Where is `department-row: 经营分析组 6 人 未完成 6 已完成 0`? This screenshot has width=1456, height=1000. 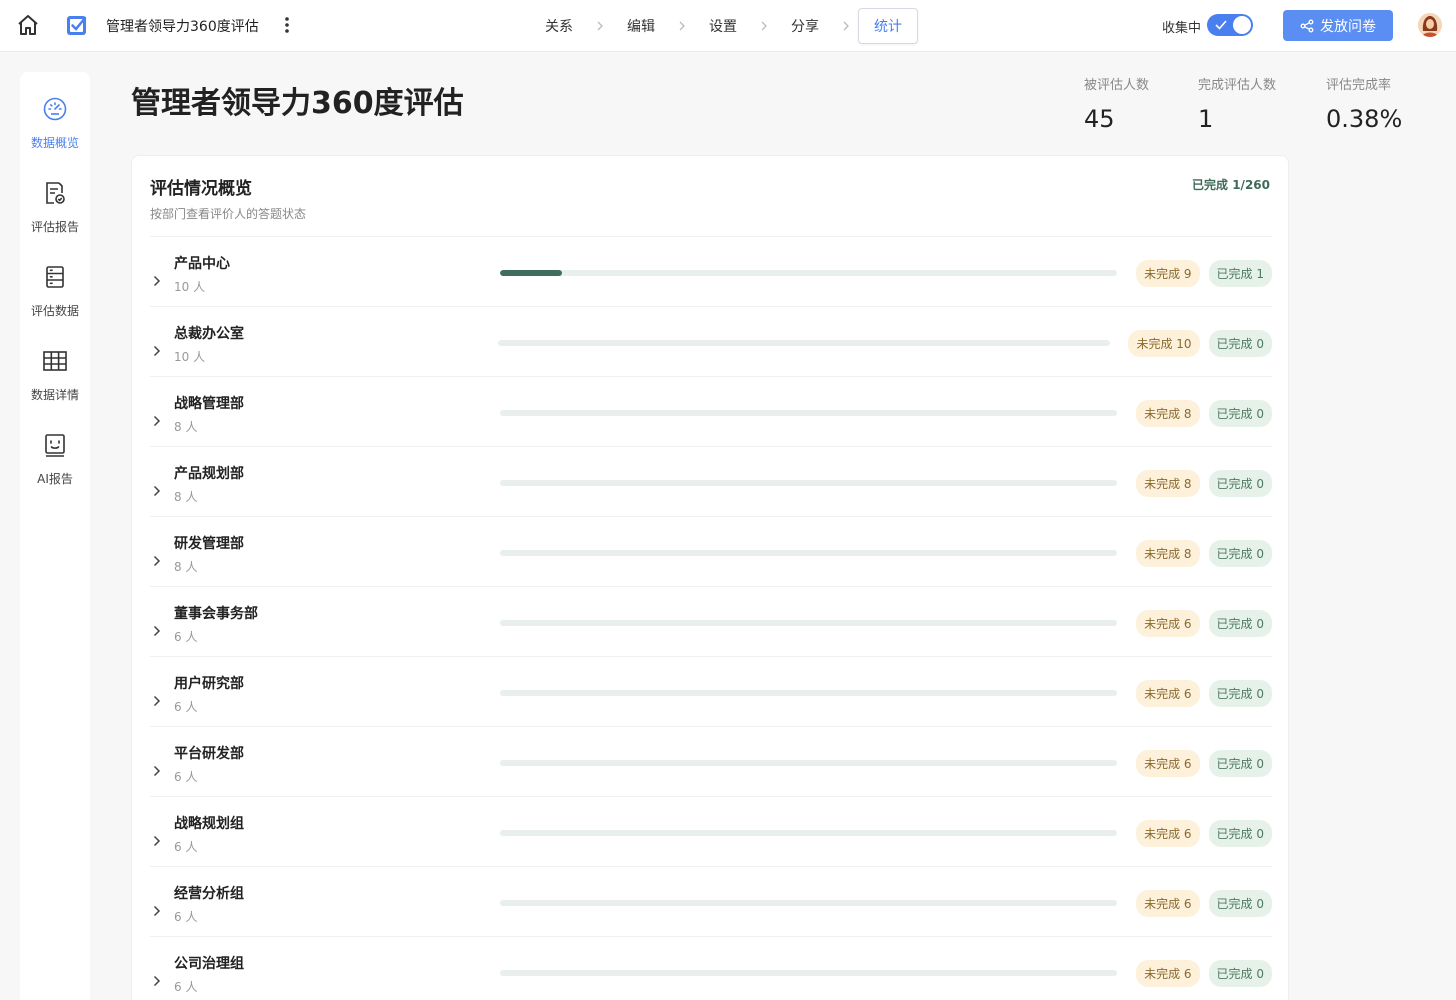
department-row: 经营分析组 6 人 未完成 6 已完成 0 is located at coordinates (711, 901).